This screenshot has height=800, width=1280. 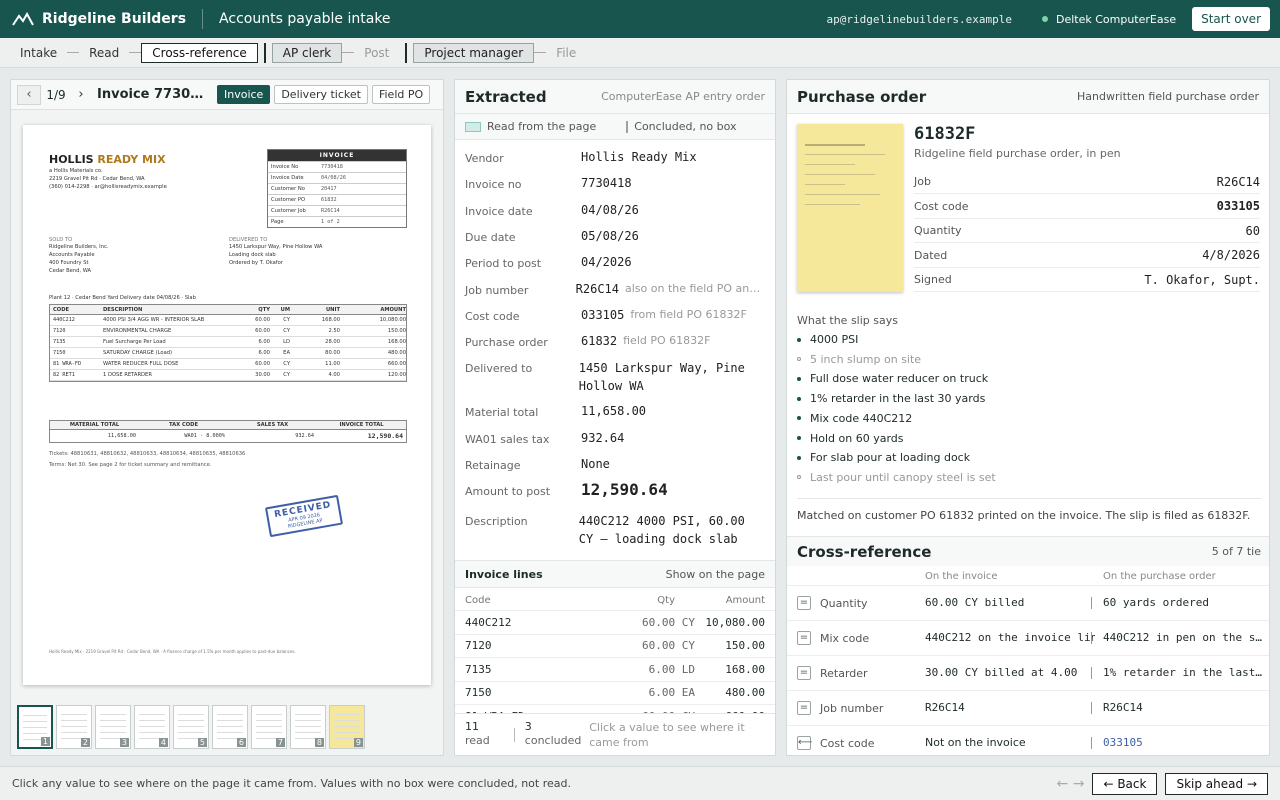 I want to click on field-value: 7730418, so click(x=606, y=183).